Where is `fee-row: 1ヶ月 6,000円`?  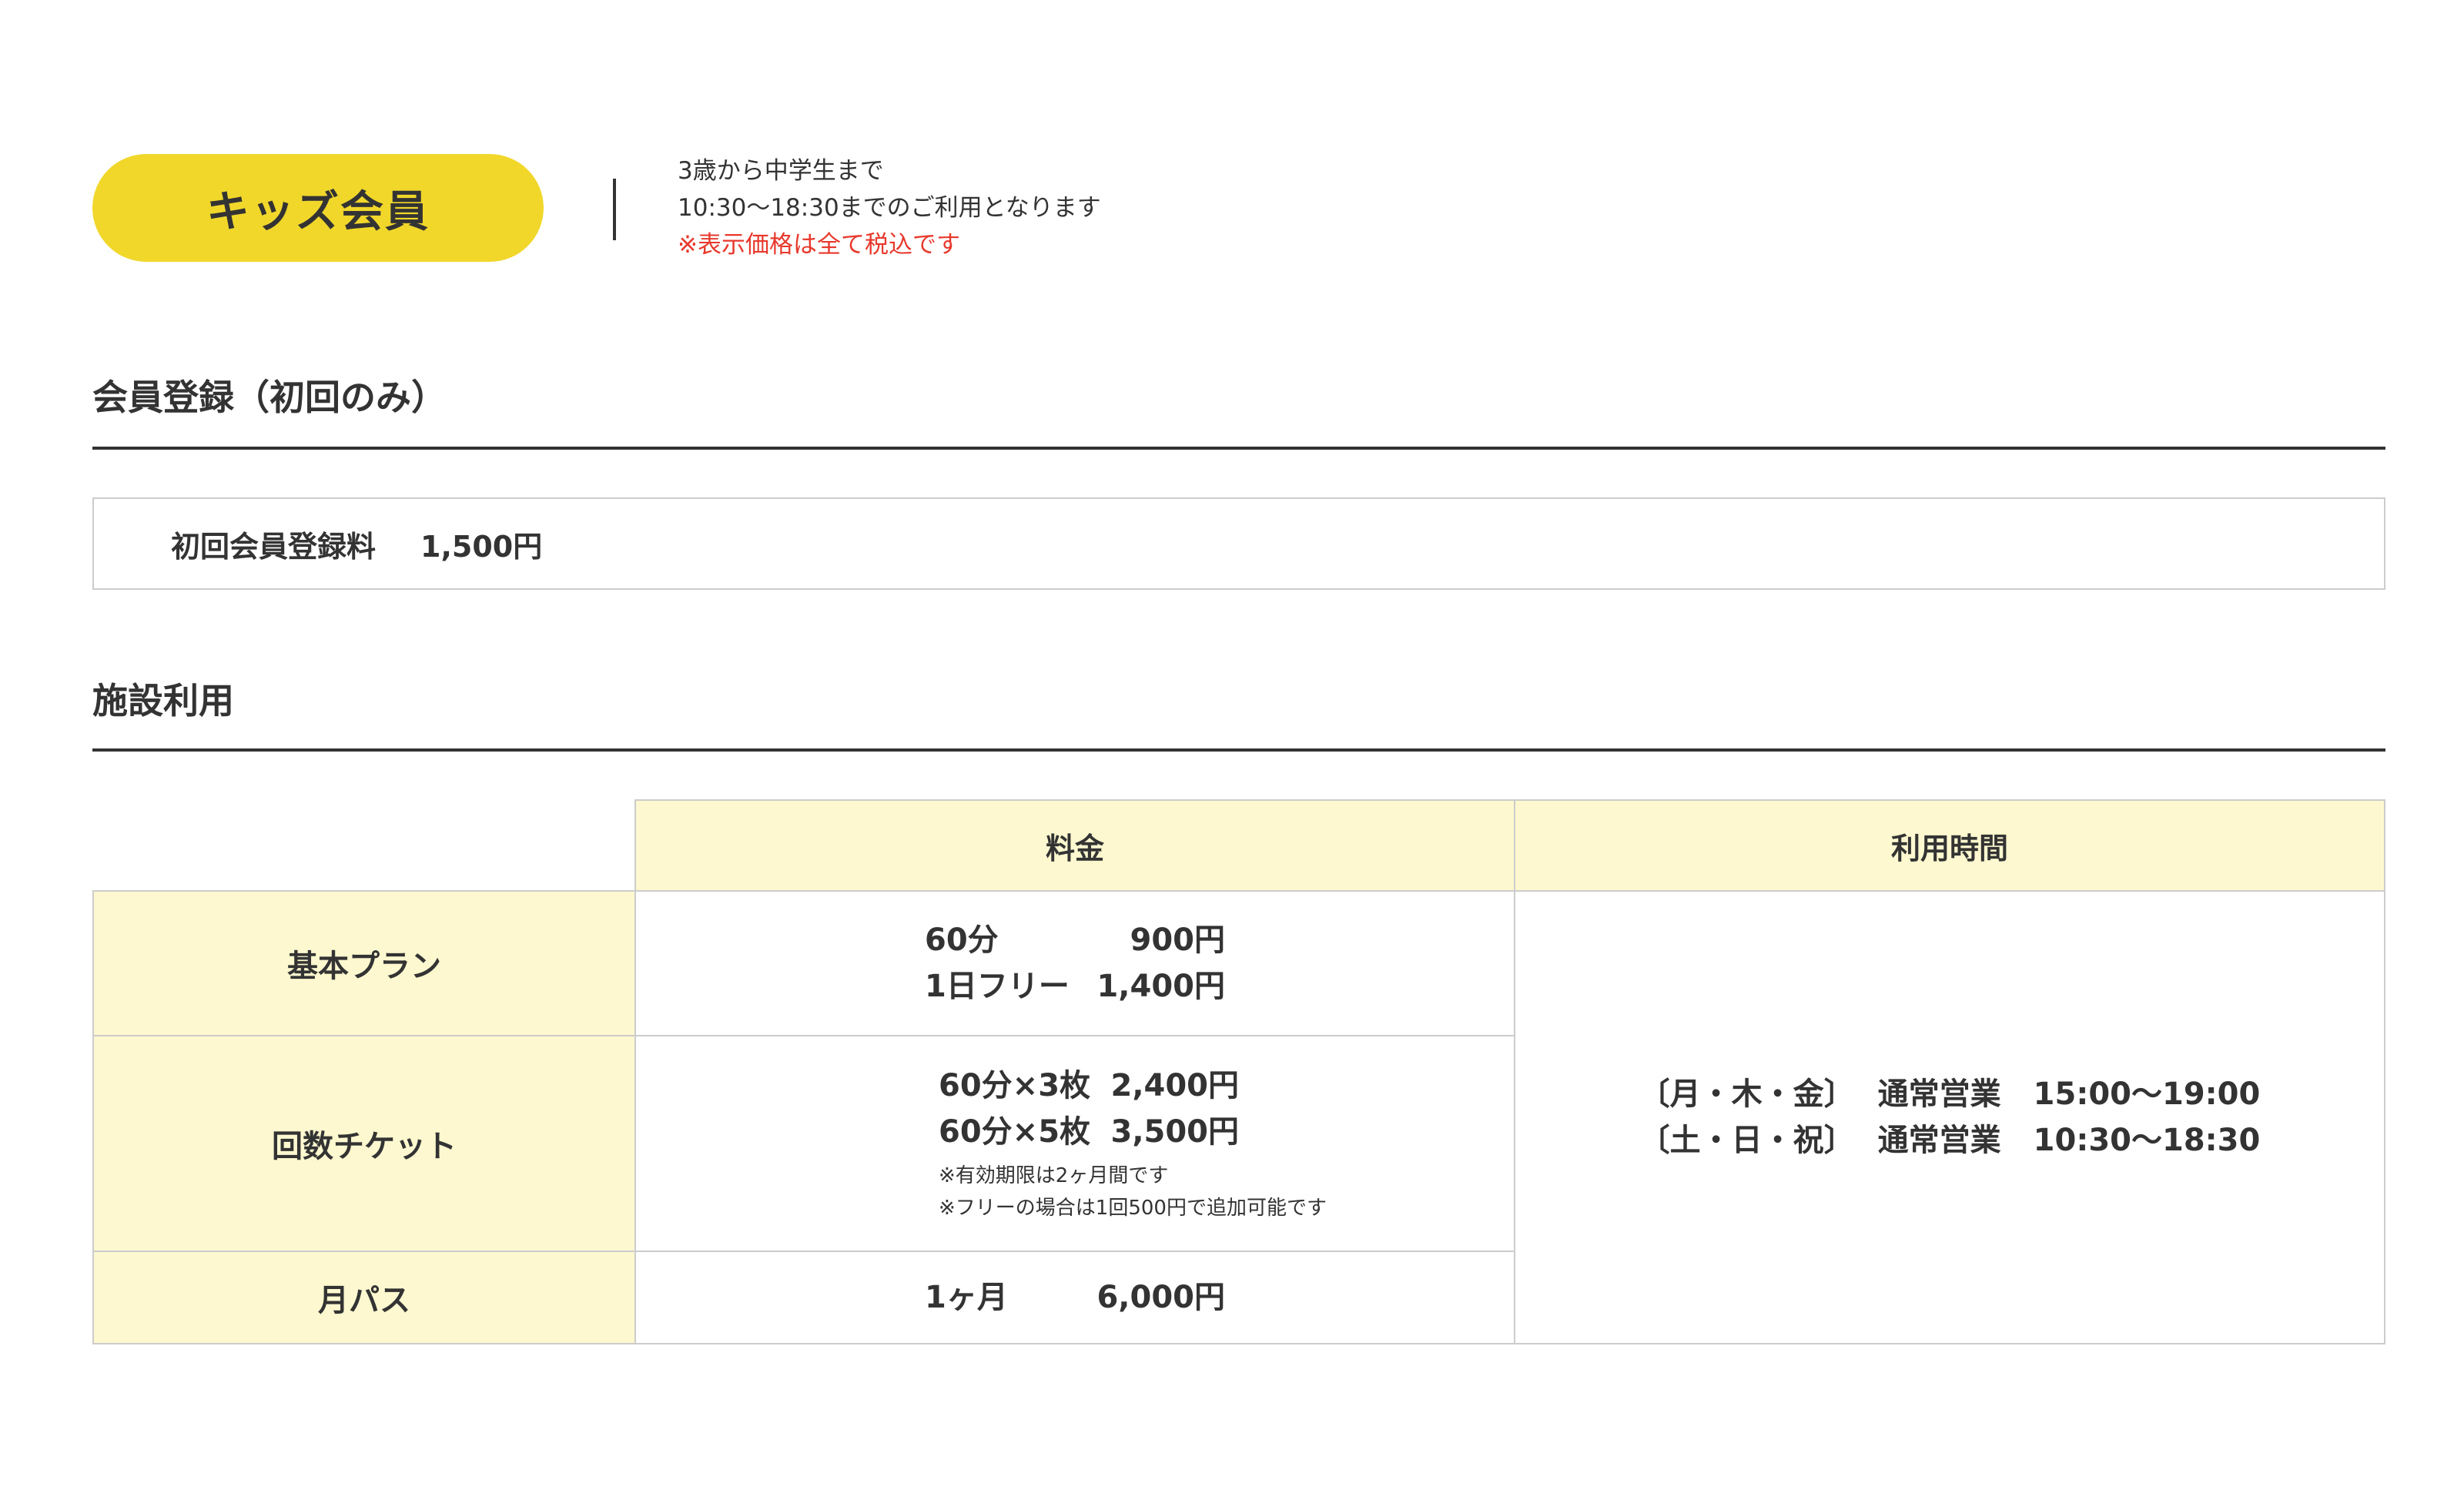
fee-row: 1ヶ月 6,000円 is located at coordinates (1075, 1298).